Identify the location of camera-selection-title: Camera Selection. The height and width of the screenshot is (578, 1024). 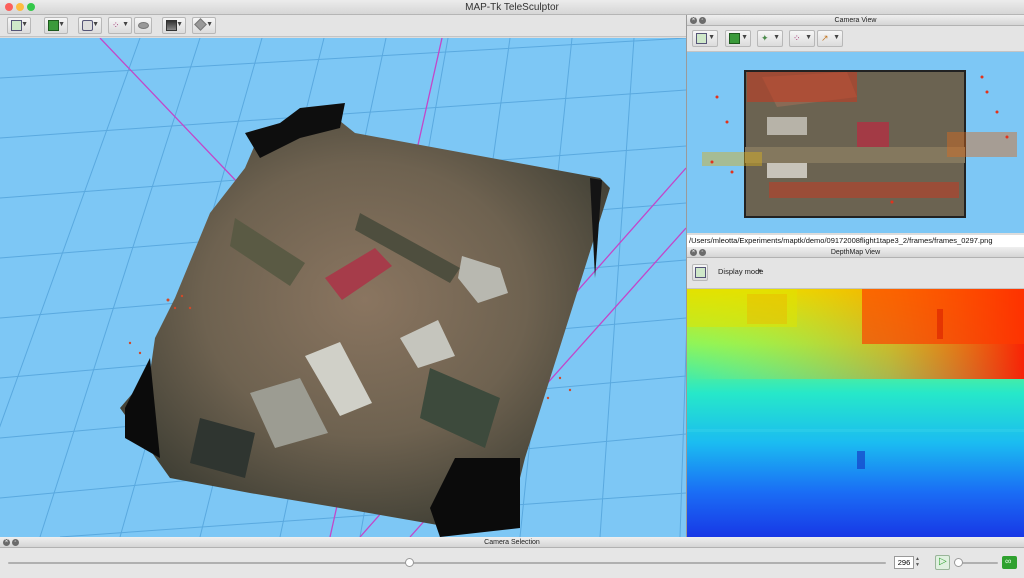
(512, 542).